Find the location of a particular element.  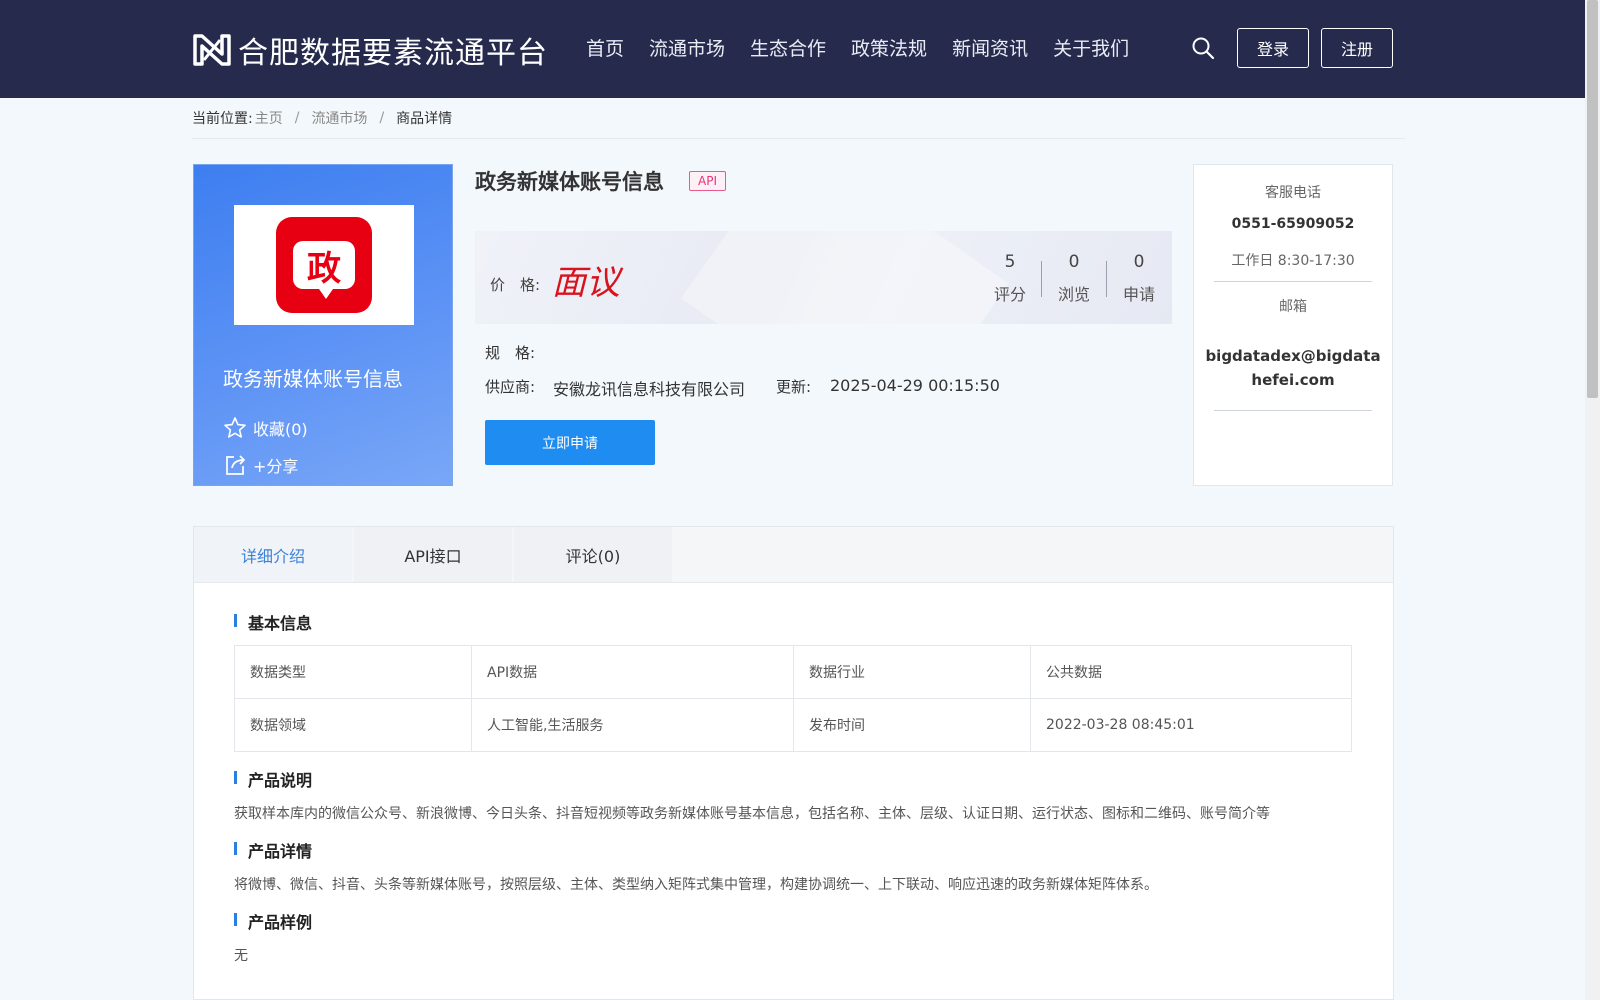

apply-now-button: 立即申请 is located at coordinates (570, 442).